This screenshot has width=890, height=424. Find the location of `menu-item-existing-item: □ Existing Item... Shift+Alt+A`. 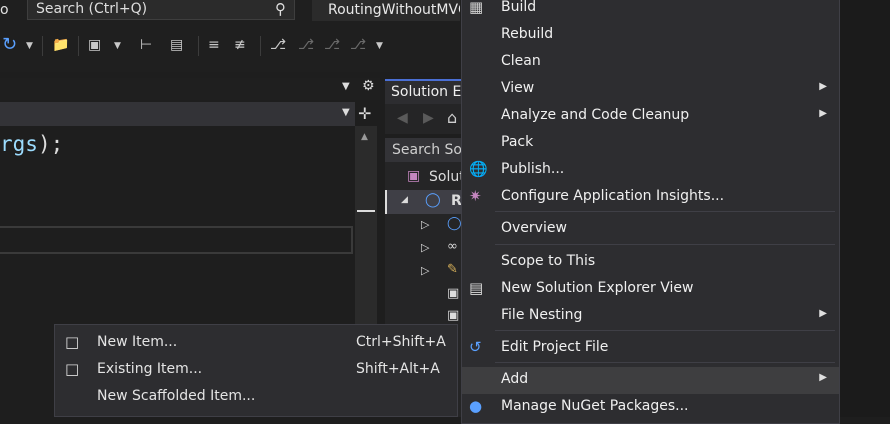

menu-item-existing-item: □ Existing Item... Shift+Alt+A is located at coordinates (257, 370).